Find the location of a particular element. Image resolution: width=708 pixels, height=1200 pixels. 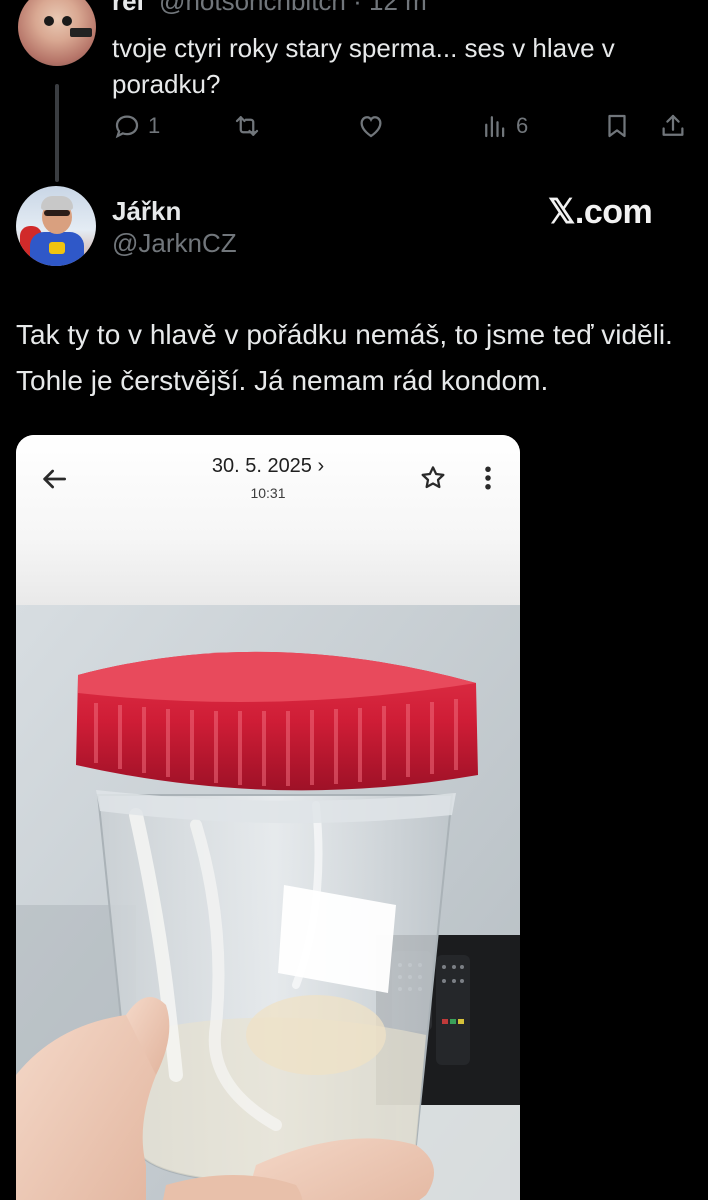

author-name: Jářkn is located at coordinates (146, 211).